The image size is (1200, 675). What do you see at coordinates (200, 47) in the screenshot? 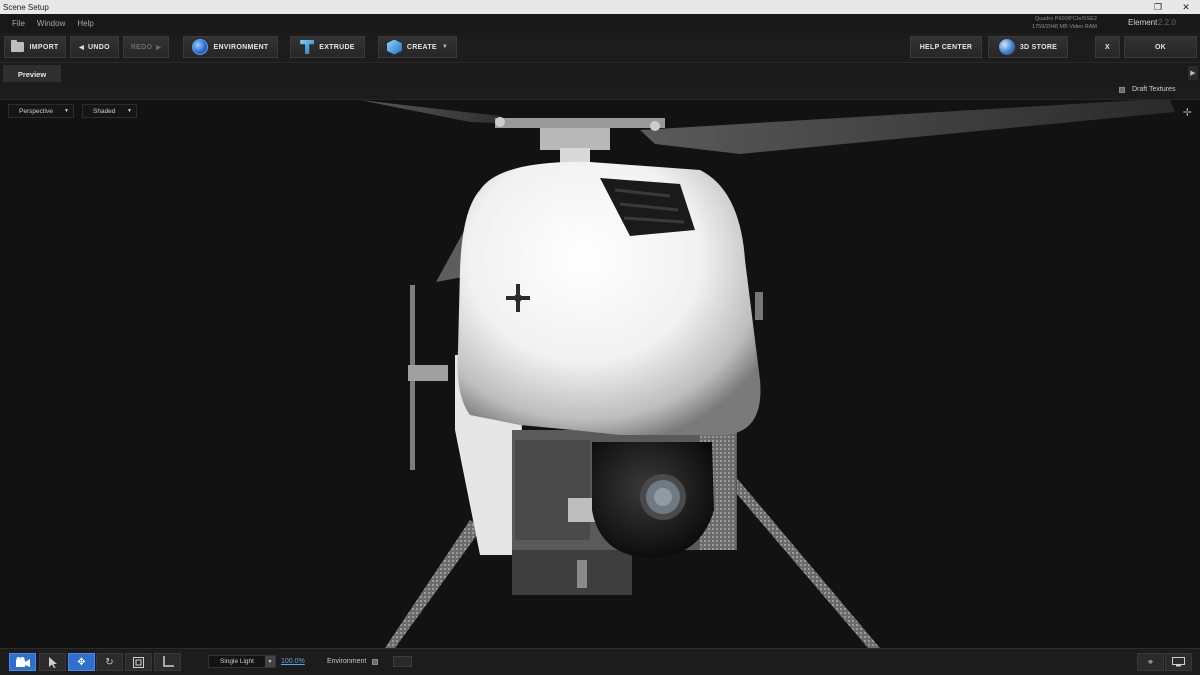
I see `globe-icon` at bounding box center [200, 47].